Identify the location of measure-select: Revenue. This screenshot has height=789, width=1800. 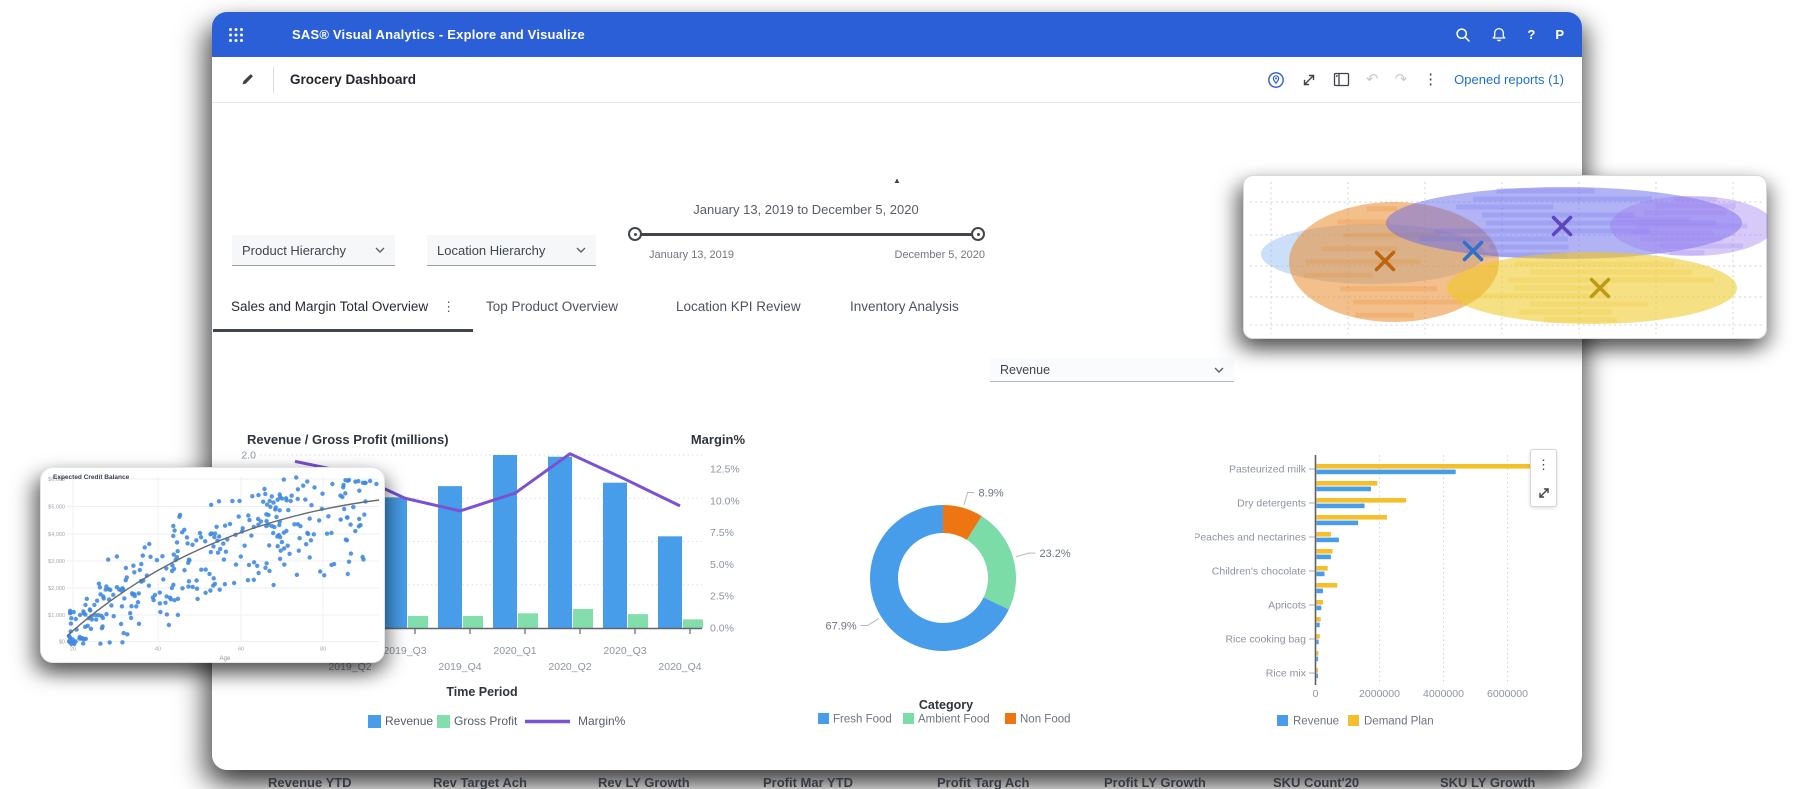
(1112, 370).